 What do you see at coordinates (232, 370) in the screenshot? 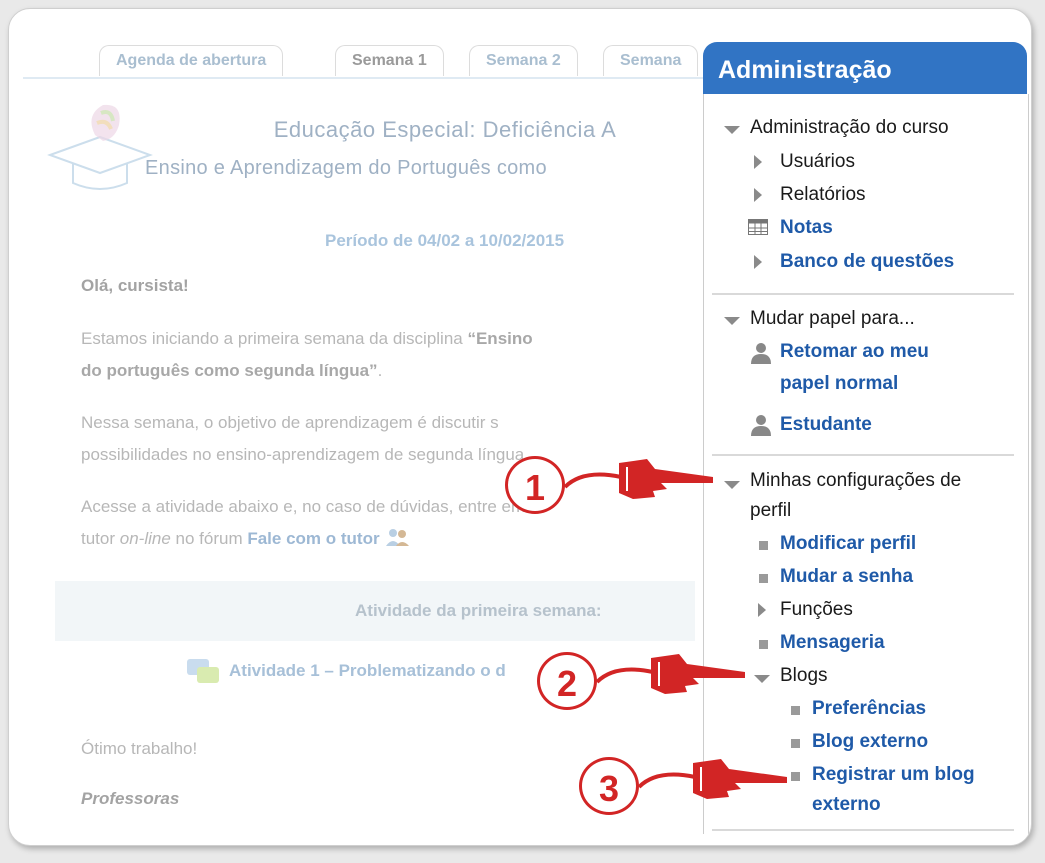
I see `paragraph-intro-line2: do português como segunda língua”.` at bounding box center [232, 370].